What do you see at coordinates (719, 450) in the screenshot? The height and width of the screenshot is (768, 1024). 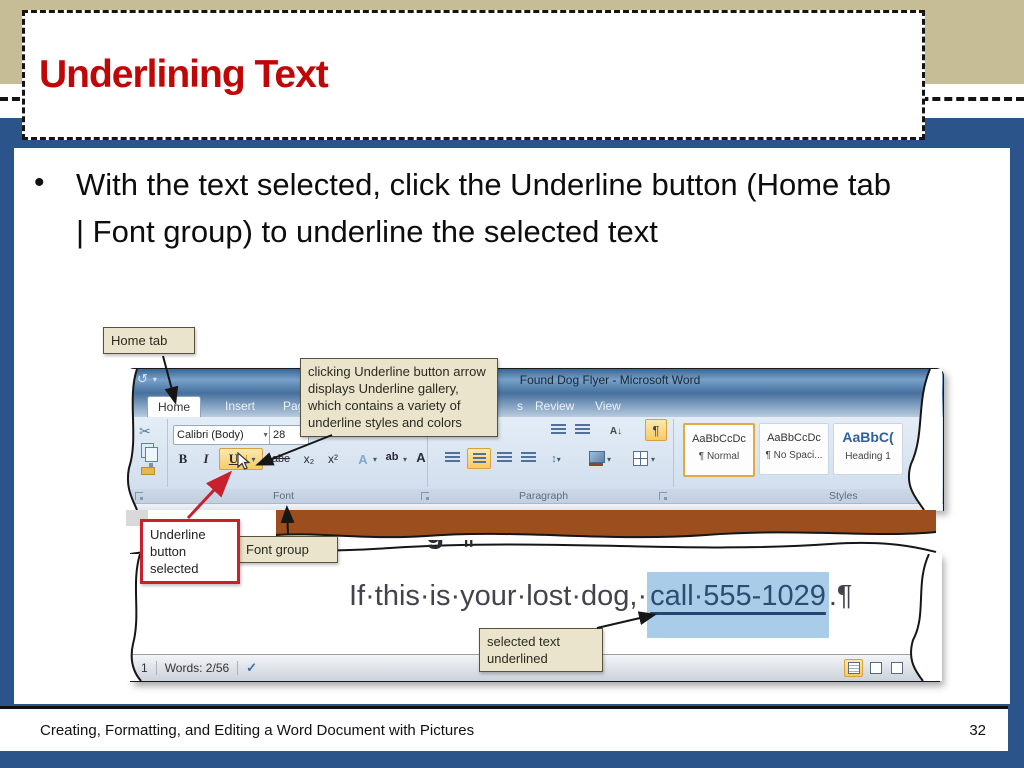 I see `style-normal: AaBbCcDc ¶ Normal` at bounding box center [719, 450].